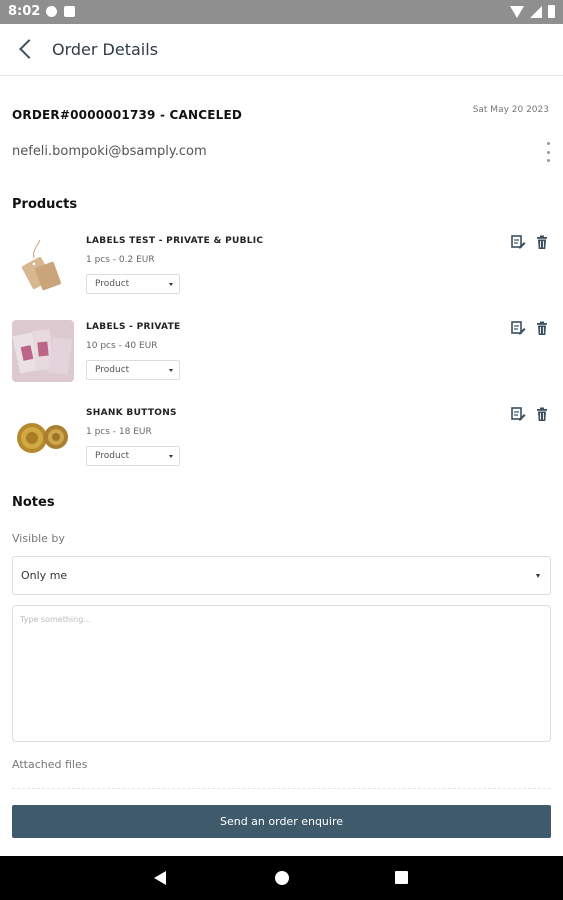  I want to click on sd-card-icon, so click(69, 11).